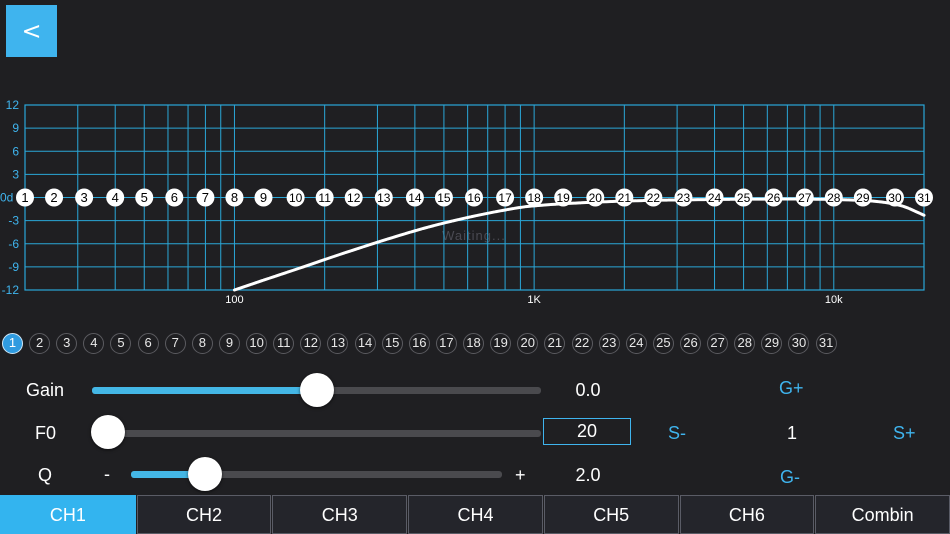 The width and height of the screenshot is (950, 534). I want to click on band-marker-28: 28, so click(833, 197).